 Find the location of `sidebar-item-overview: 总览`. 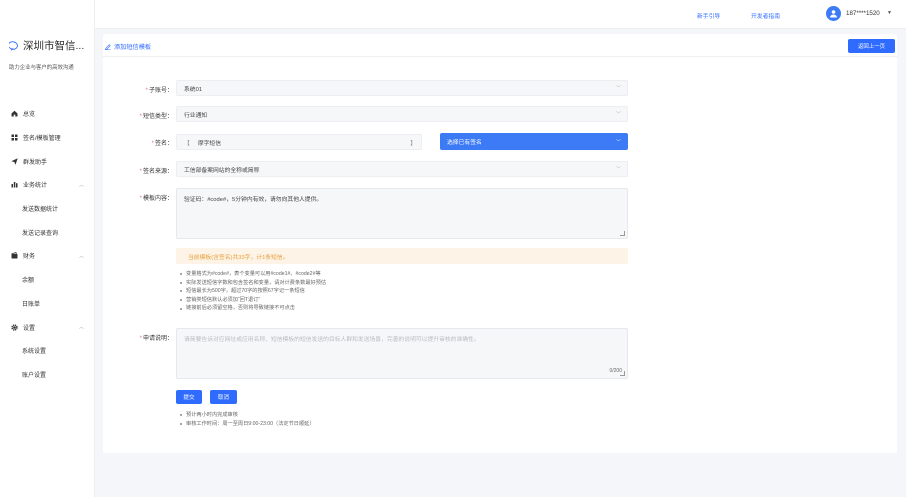

sidebar-item-overview: 总览 is located at coordinates (47, 114).